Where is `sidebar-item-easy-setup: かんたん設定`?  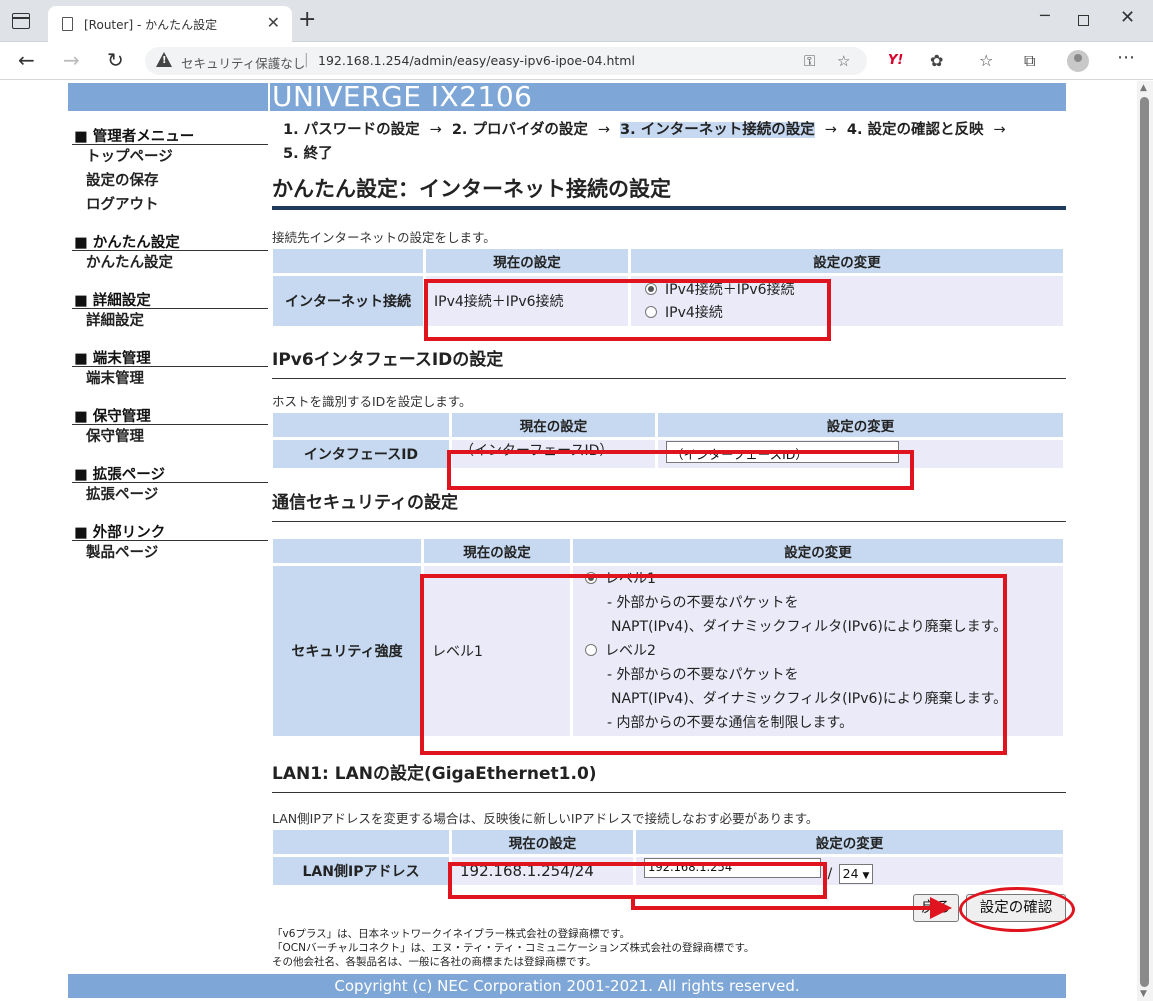 sidebar-item-easy-setup: かんたん設定 is located at coordinates (170, 263).